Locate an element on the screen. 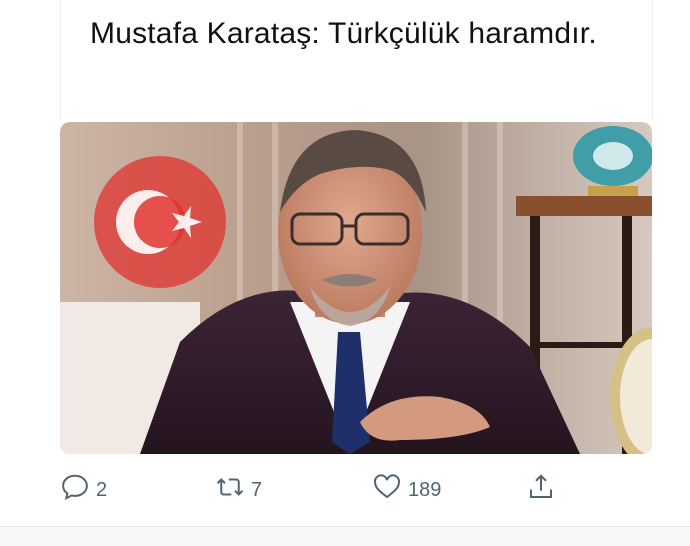 The width and height of the screenshot is (690, 546). card-border-right is located at coordinates (652, 60).